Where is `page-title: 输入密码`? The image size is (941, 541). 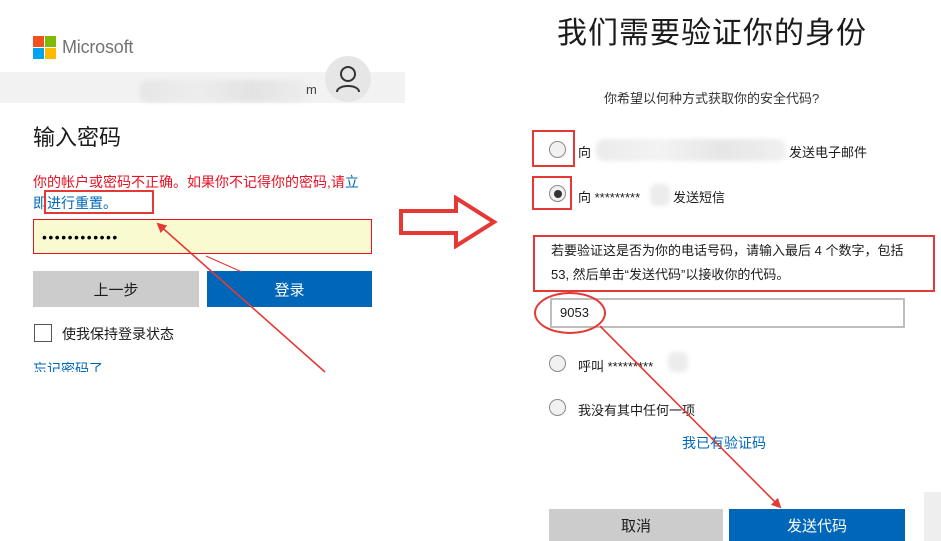
page-title: 输入密码 is located at coordinates (77, 137).